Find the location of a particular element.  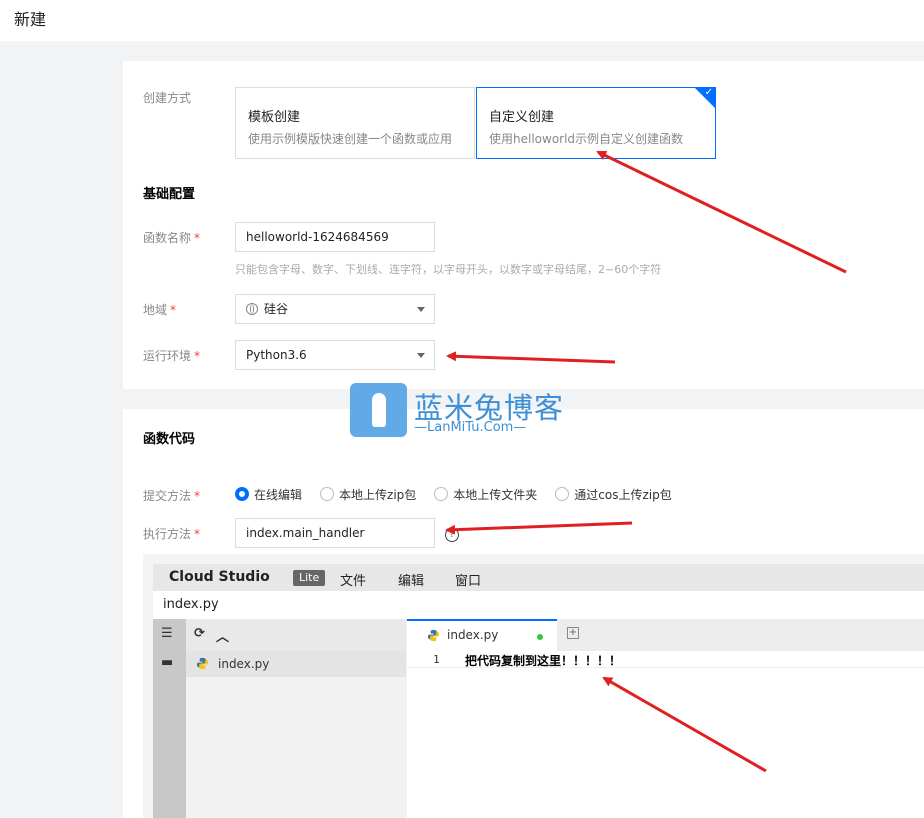

ide-explorer: ⟳ ︿ index.py is located at coordinates (296, 718).